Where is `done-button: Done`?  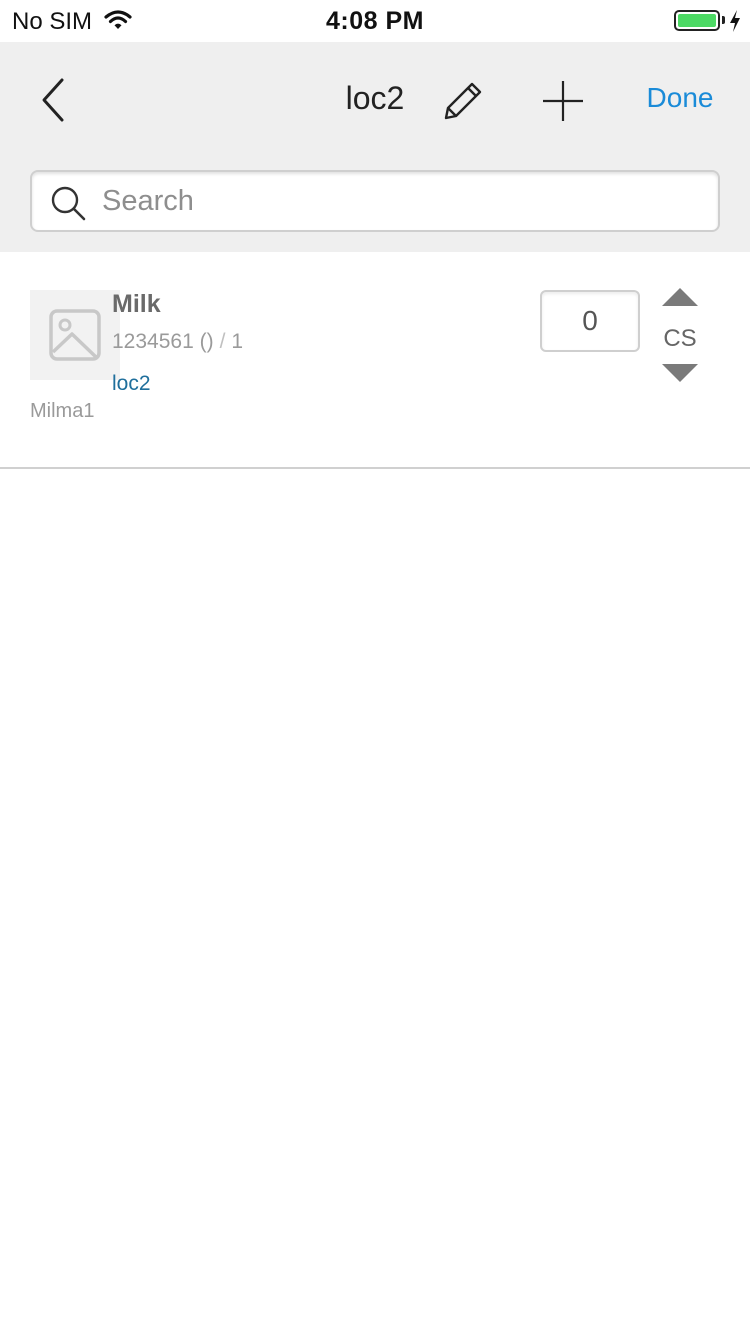 done-button: Done is located at coordinates (680, 98).